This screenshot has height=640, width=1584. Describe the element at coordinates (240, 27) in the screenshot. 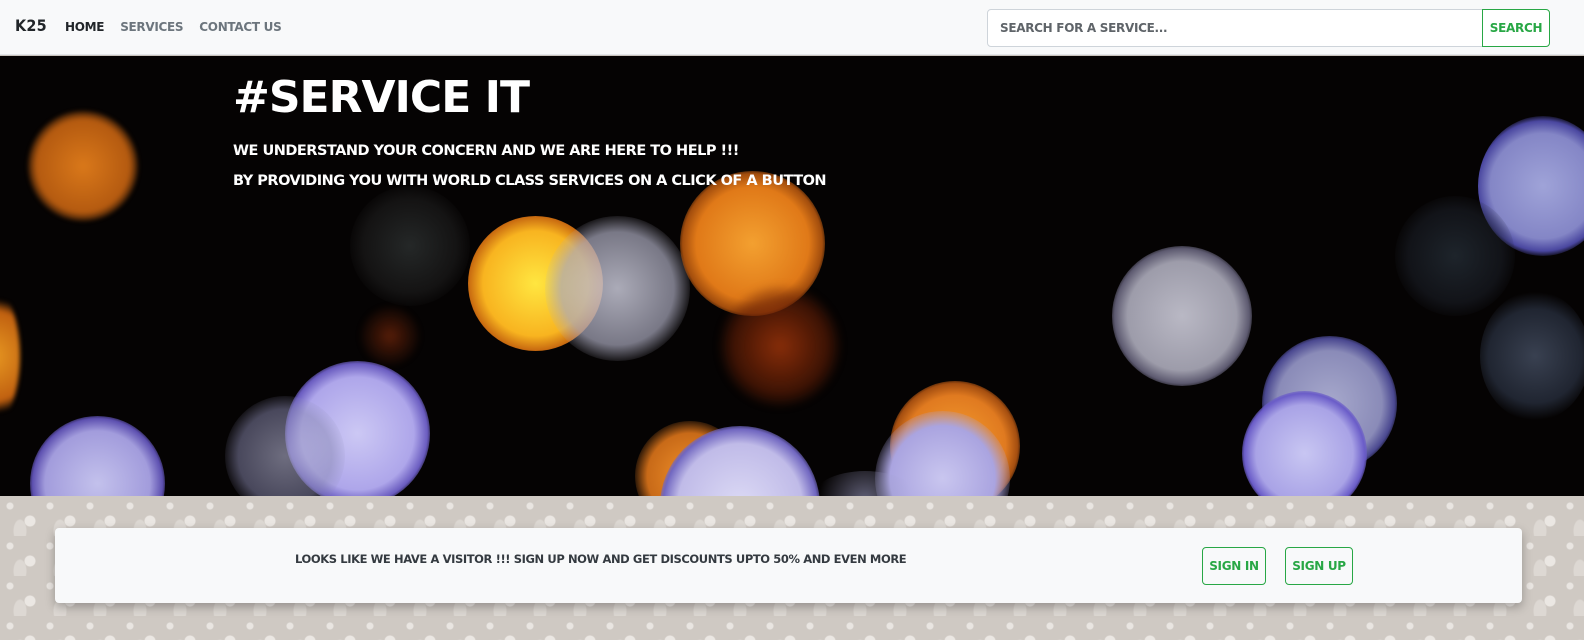

I see `nav-link-contact-us: Contact Us` at that location.